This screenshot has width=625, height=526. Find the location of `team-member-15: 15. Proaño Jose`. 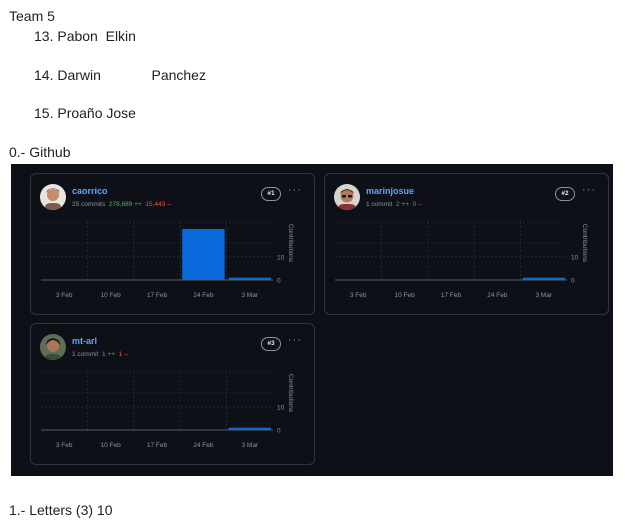

team-member-15: 15. Proaño Jose is located at coordinates (85, 113).